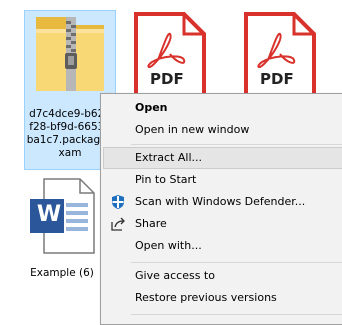 This screenshot has height=325, width=342. Describe the element at coordinates (206, 297) in the screenshot. I see `menu-item-label: Restore previous versions` at that location.